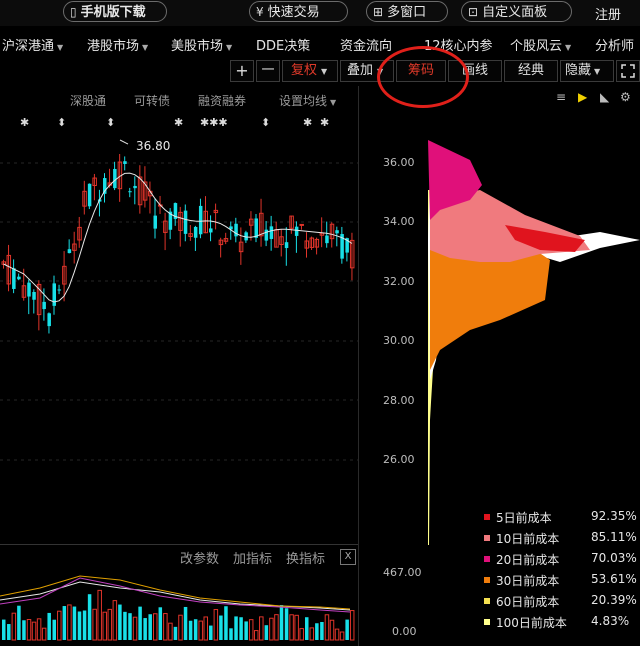 Image resolution: width=640 pixels, height=646 pixels. What do you see at coordinates (610, 621) in the screenshot?
I see `legend-pct: 4.83%` at bounding box center [610, 621].